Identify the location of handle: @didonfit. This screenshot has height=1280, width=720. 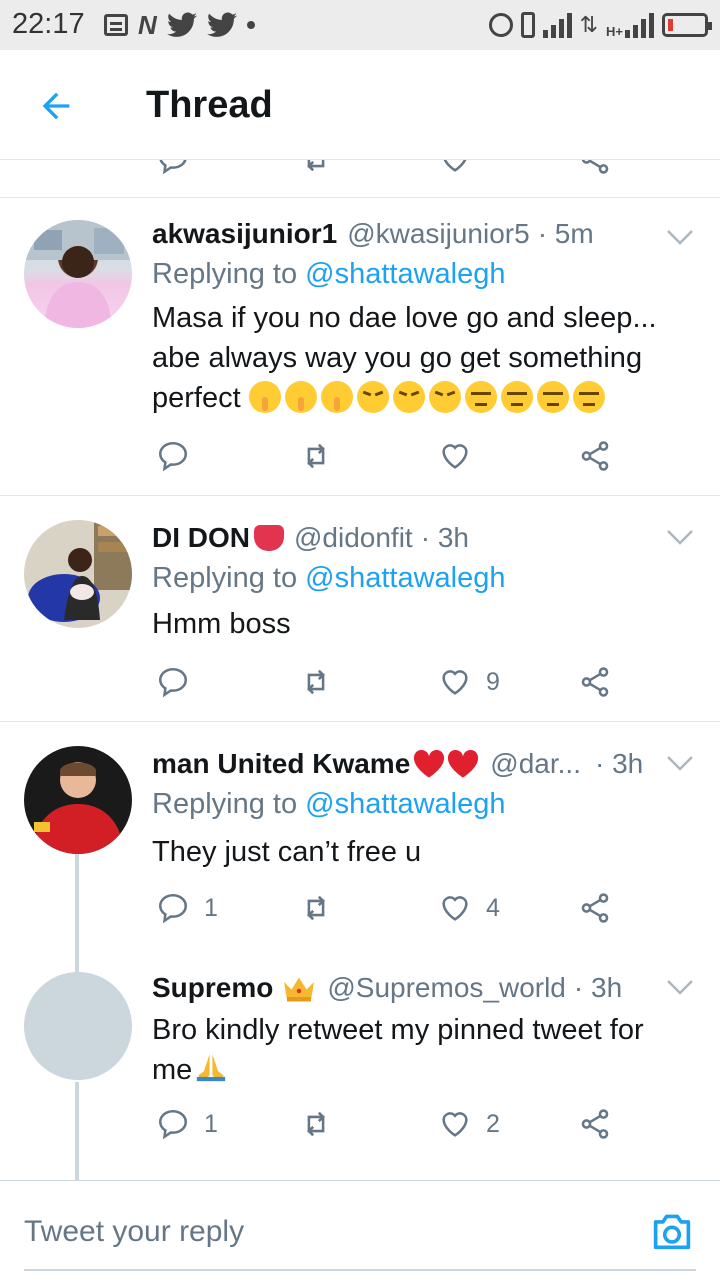
(353, 537).